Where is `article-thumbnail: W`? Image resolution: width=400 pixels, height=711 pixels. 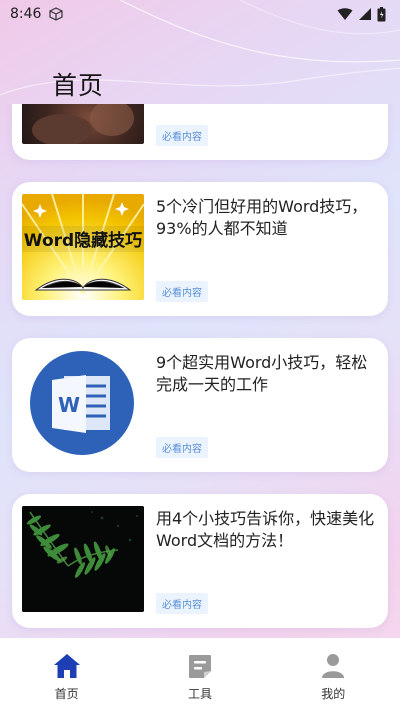
article-thumbnail: W is located at coordinates (83, 403).